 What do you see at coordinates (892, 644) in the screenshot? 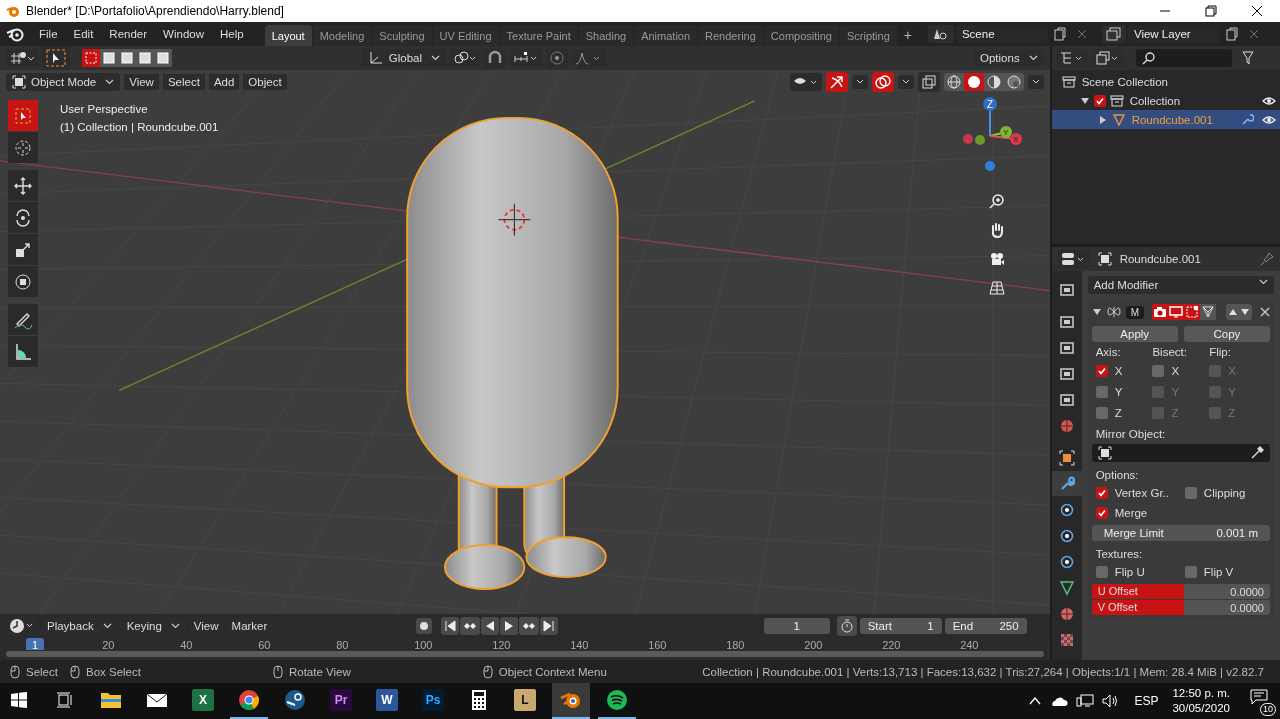
I see `frame-number: 220` at bounding box center [892, 644].